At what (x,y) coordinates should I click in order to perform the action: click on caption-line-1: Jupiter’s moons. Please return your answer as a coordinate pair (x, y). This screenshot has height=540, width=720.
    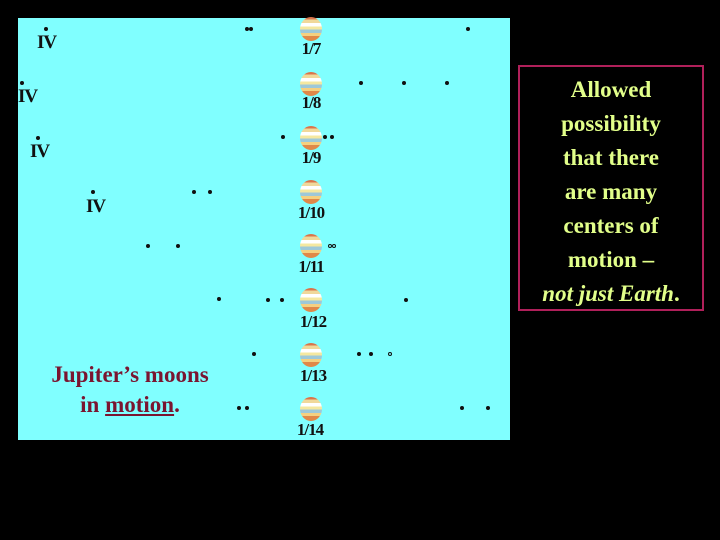
    Looking at the image, I should click on (130, 374).